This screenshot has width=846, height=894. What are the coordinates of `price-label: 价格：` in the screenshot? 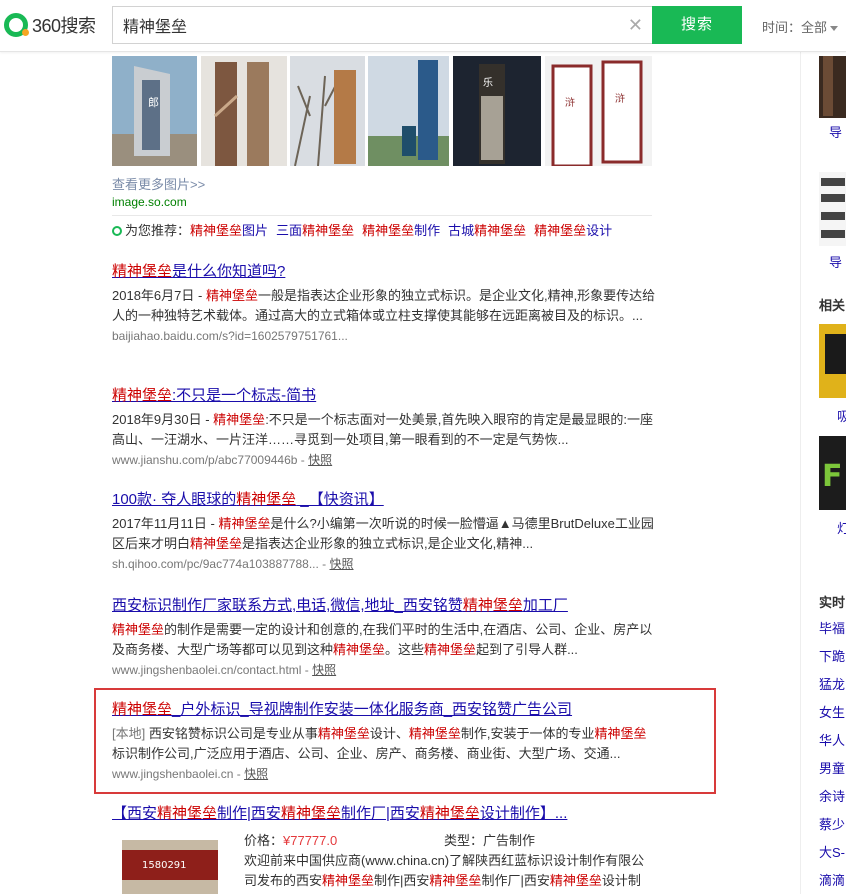 It's located at (264, 840).